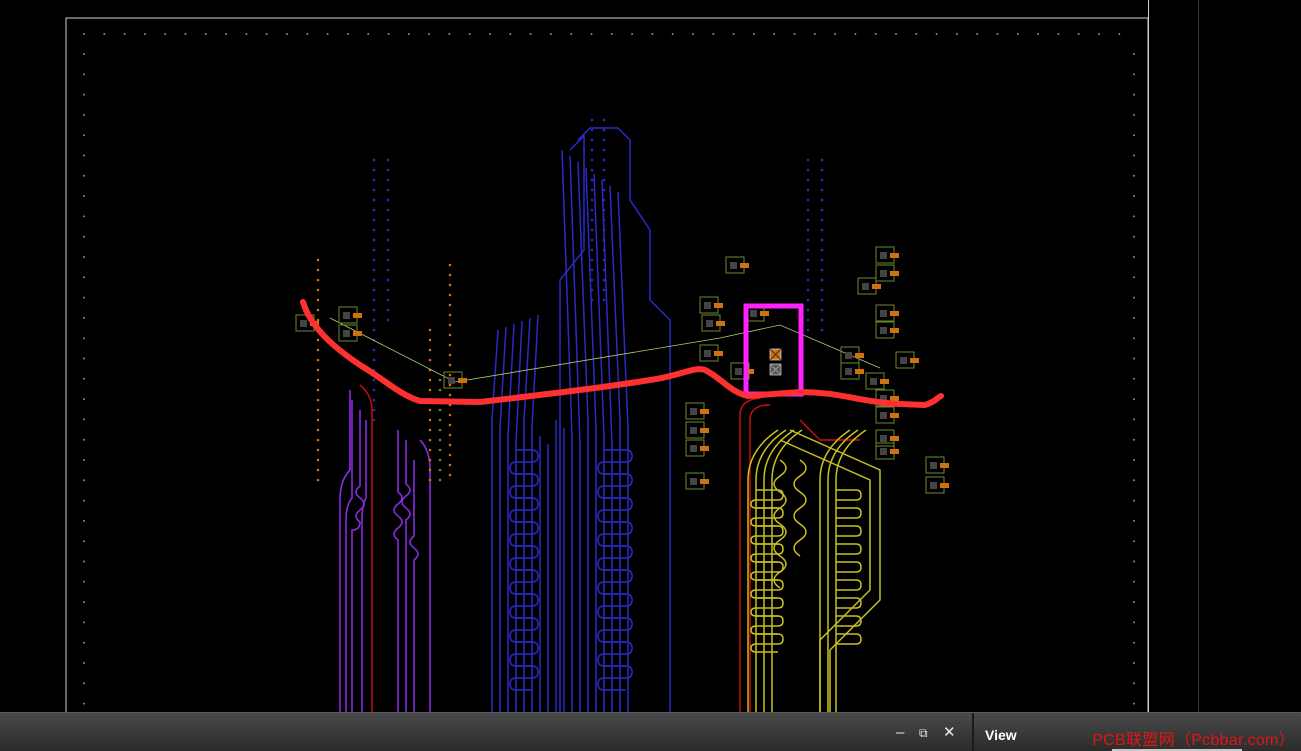 The width and height of the screenshot is (1301, 751). I want to click on close-icon: ✕, so click(949, 732).